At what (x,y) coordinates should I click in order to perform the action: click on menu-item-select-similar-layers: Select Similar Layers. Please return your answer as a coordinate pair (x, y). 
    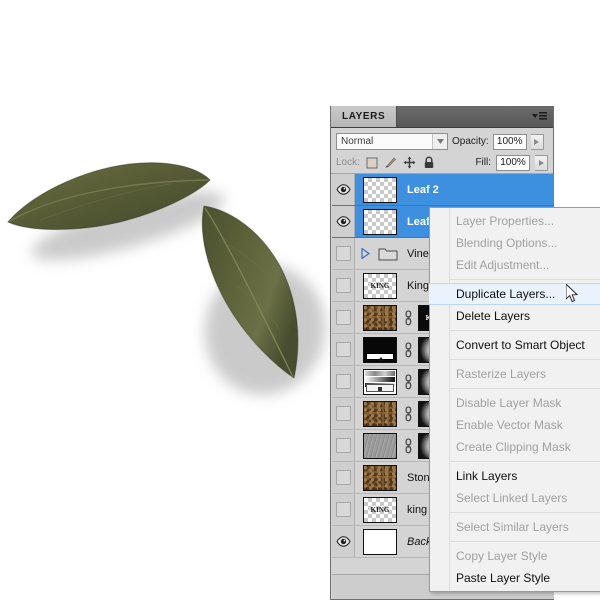
    Looking at the image, I should click on (512, 527).